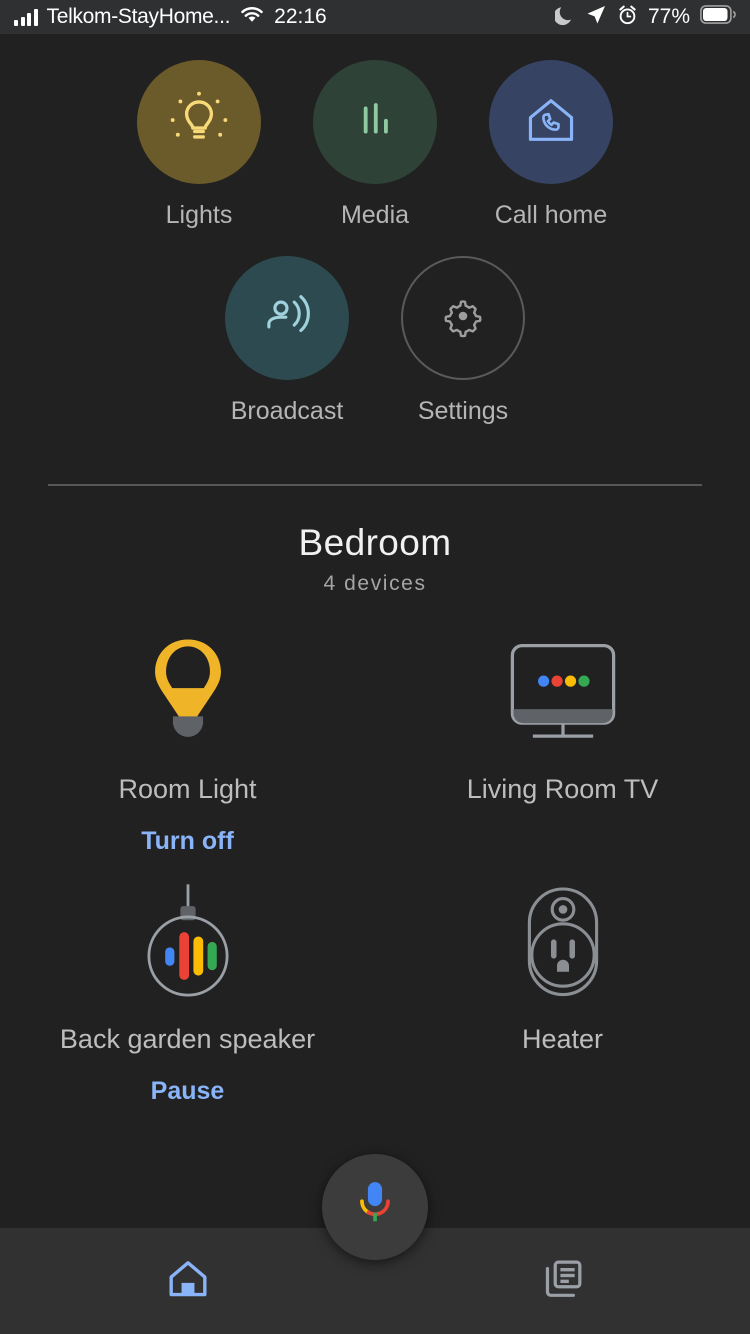  I want to click on assistant-button, so click(375, 1207).